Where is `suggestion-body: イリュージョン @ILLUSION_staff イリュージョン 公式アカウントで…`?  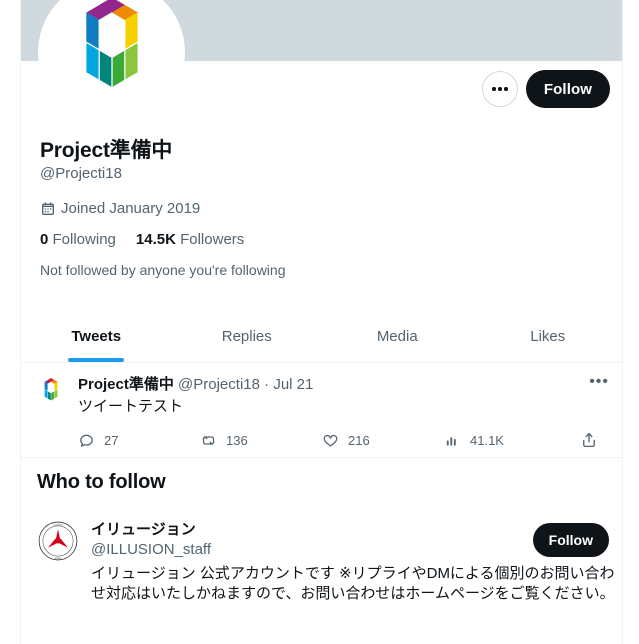 suggestion-body: イリュージョン @ILLUSION_staff イリュージョン 公式アカウントで… is located at coordinates (353, 562).